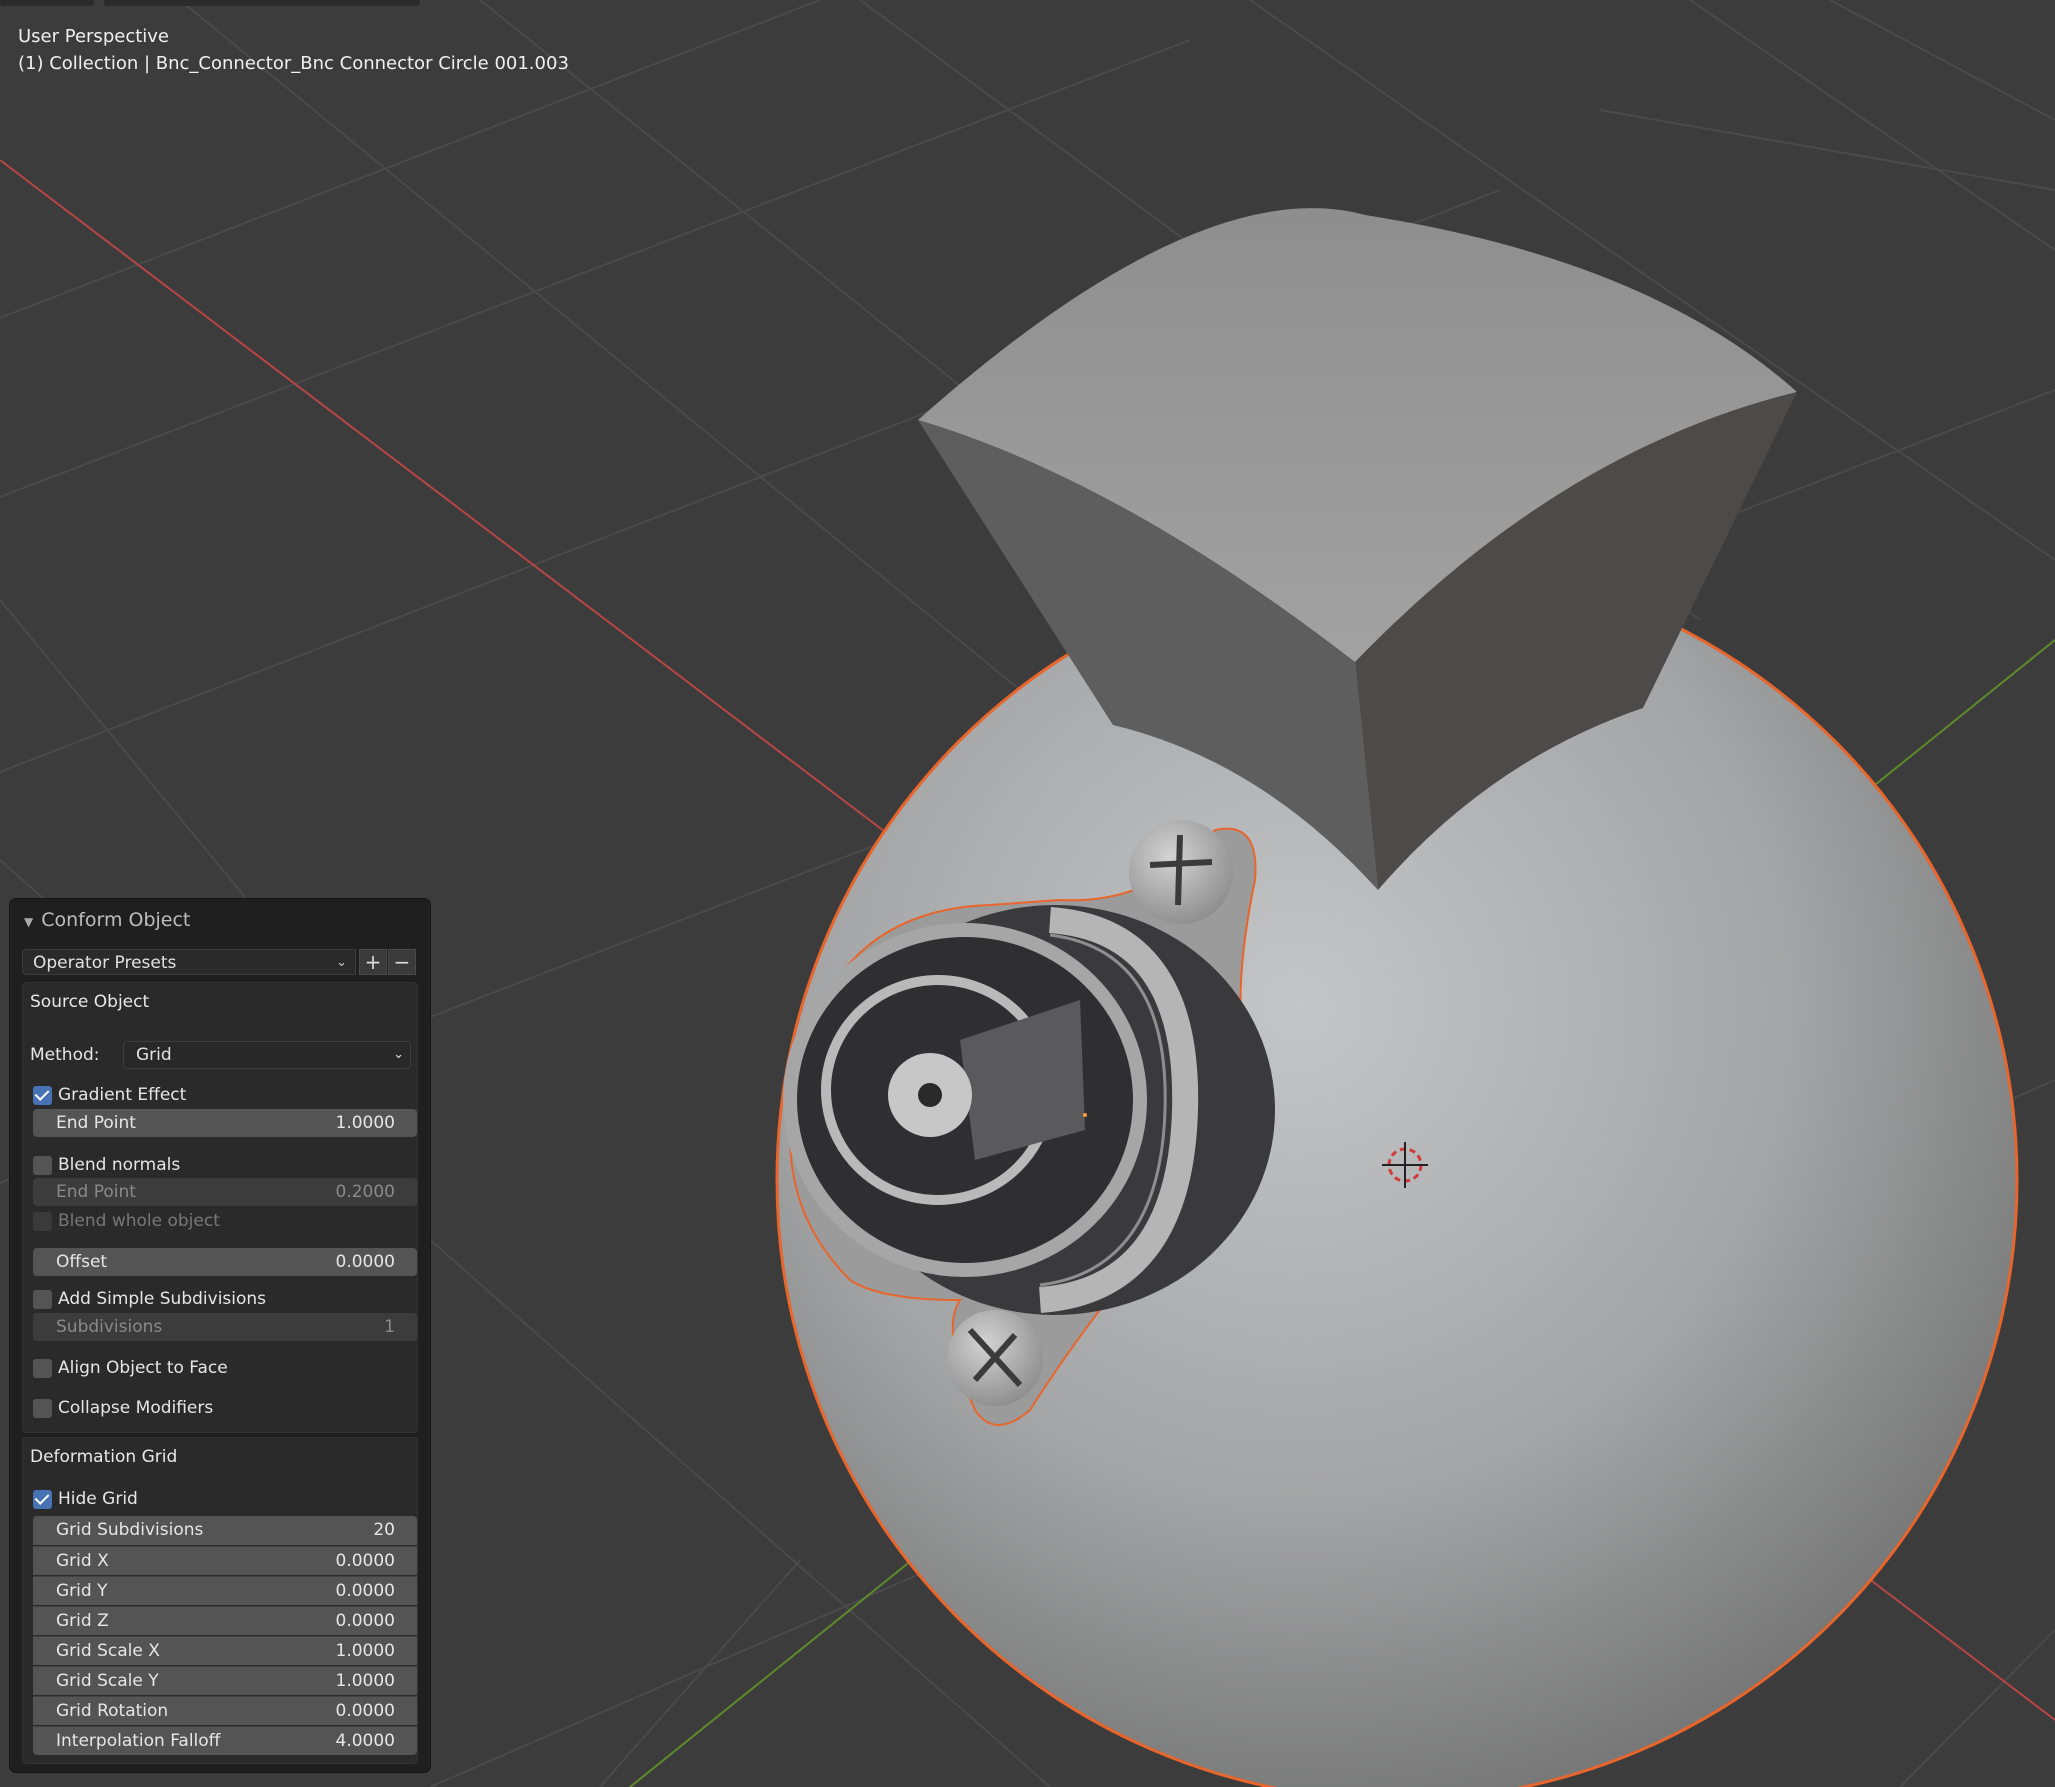 This screenshot has height=1787, width=2055. What do you see at coordinates (98, 1499) in the screenshot?
I see `hide-grid-label: Hide Grid` at bounding box center [98, 1499].